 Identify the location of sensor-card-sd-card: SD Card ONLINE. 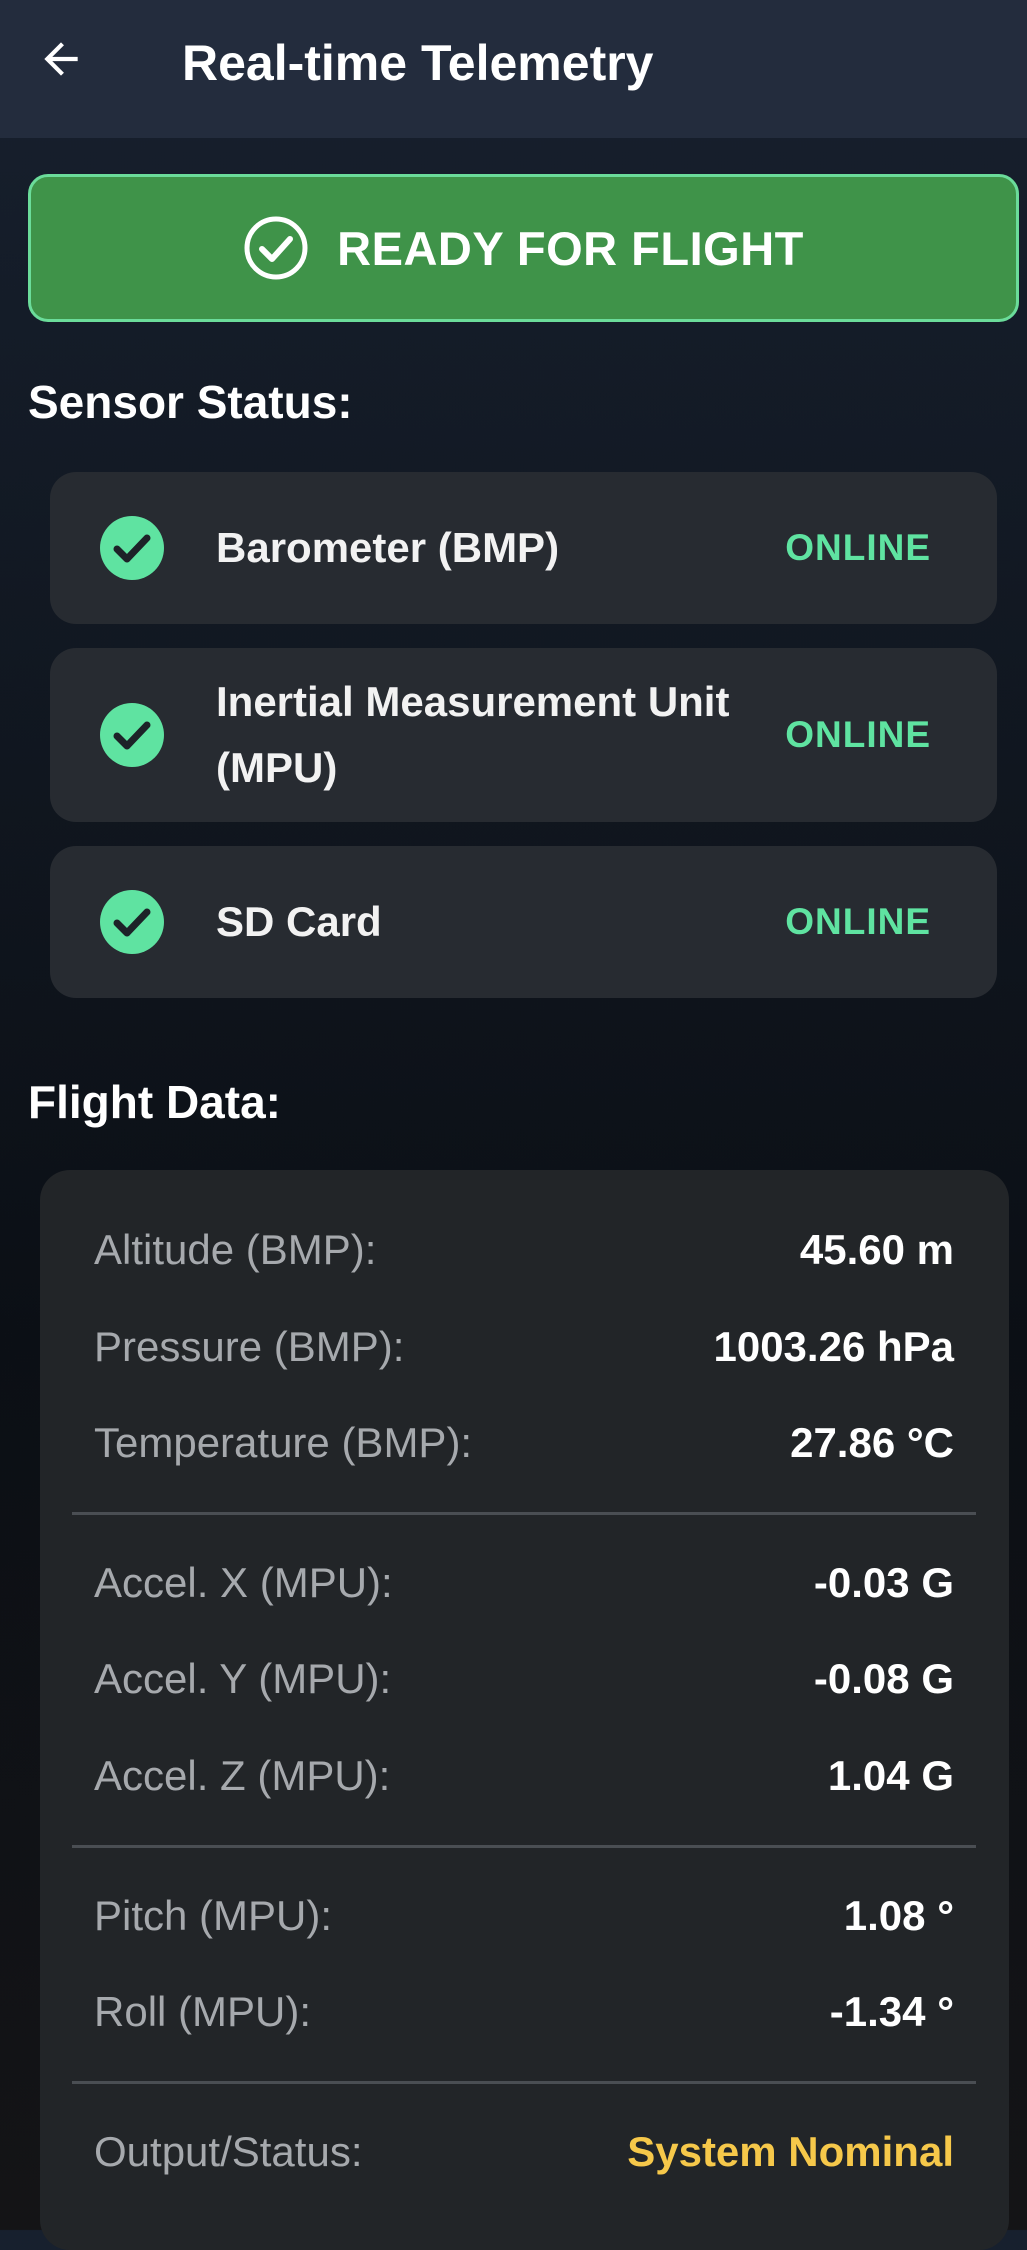
(523, 922).